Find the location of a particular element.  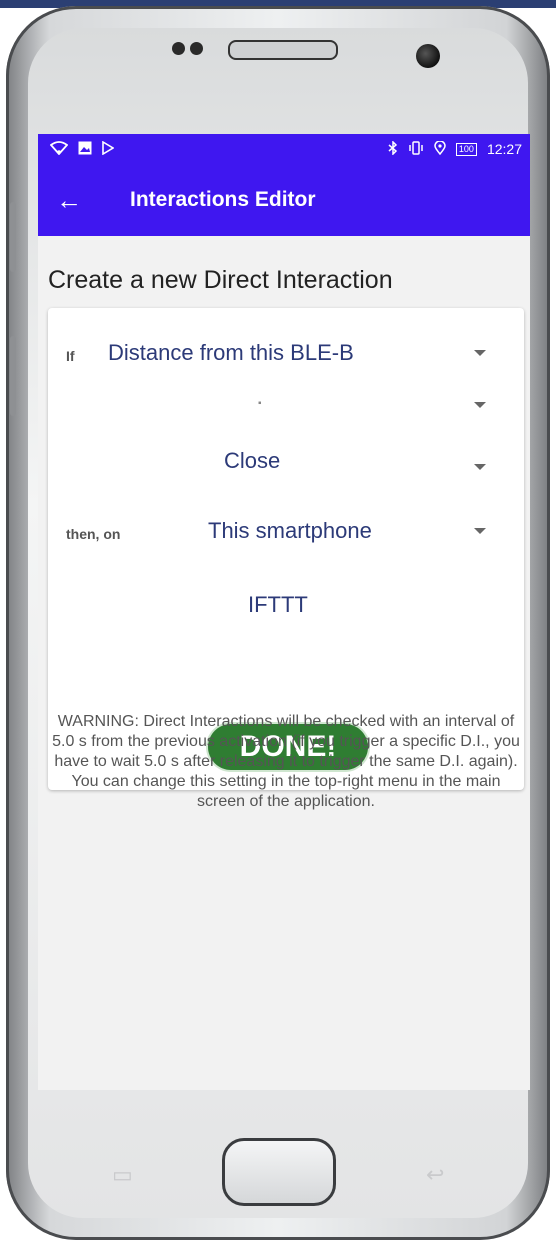

back-key-icon: ↩ is located at coordinates (435, 1175).